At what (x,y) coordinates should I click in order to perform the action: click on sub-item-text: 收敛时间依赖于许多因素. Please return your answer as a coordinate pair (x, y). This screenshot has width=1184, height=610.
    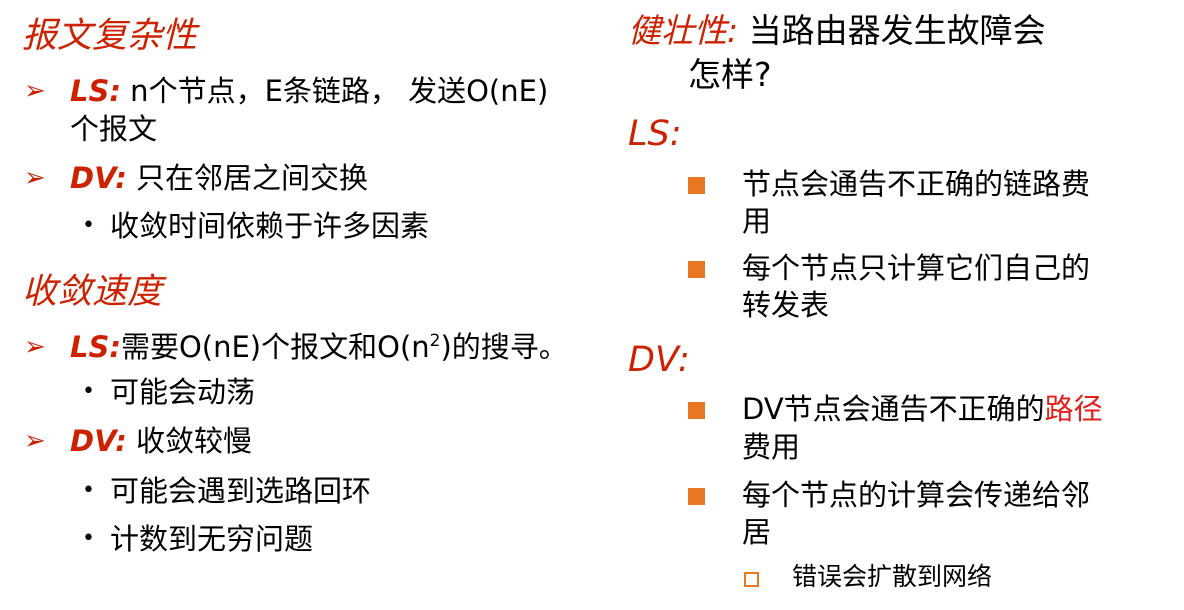
    Looking at the image, I should click on (270, 226).